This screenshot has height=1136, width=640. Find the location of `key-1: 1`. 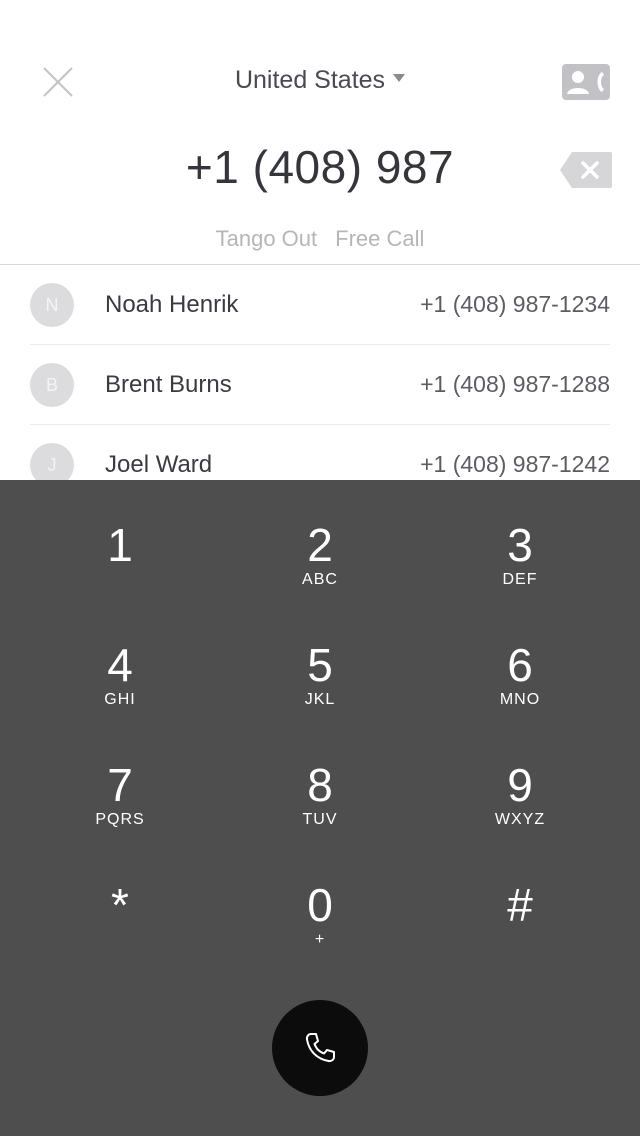

key-1: 1 is located at coordinates (120, 536).